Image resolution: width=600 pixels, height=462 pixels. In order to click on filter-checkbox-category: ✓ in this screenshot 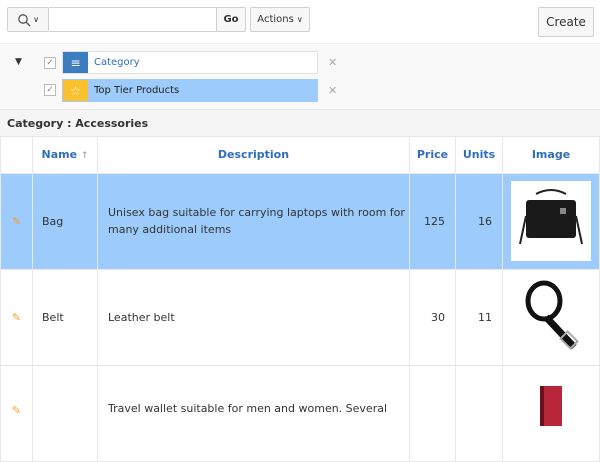, I will do `click(50, 63)`.